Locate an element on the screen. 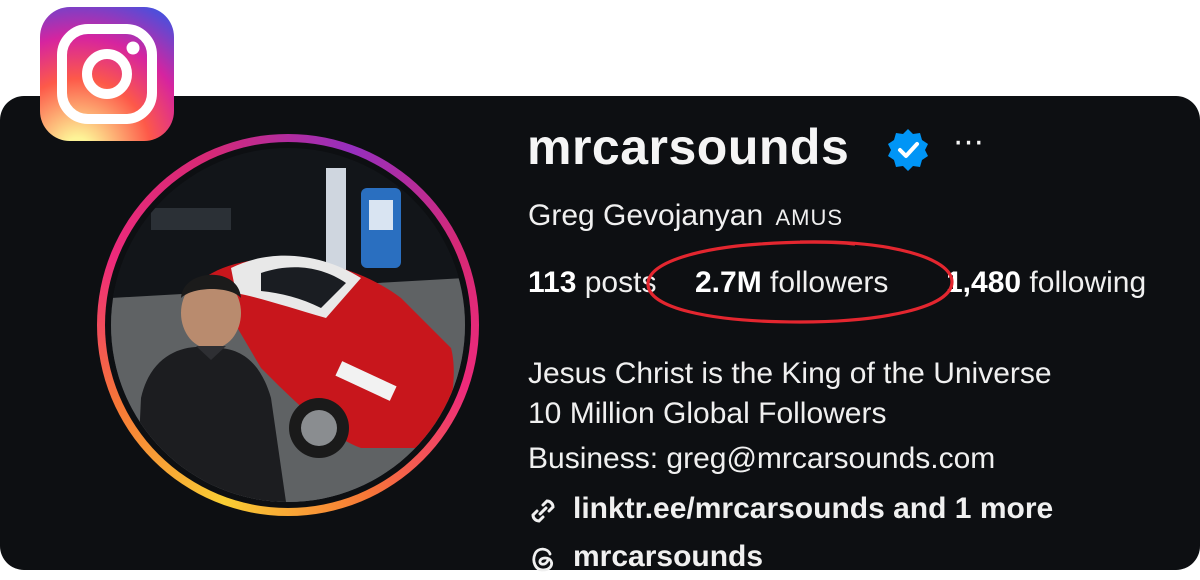 Image resolution: width=1200 pixels, height=580 pixels. bio-line-3: Business: greg@mrcarsounds.com is located at coordinates (762, 458).